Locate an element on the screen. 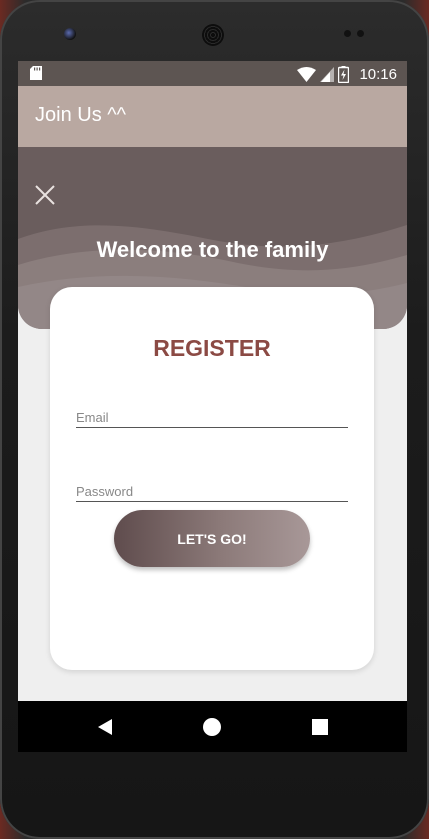 The width and height of the screenshot is (429, 839). app-title: Join Us ^^ is located at coordinates (81, 115).